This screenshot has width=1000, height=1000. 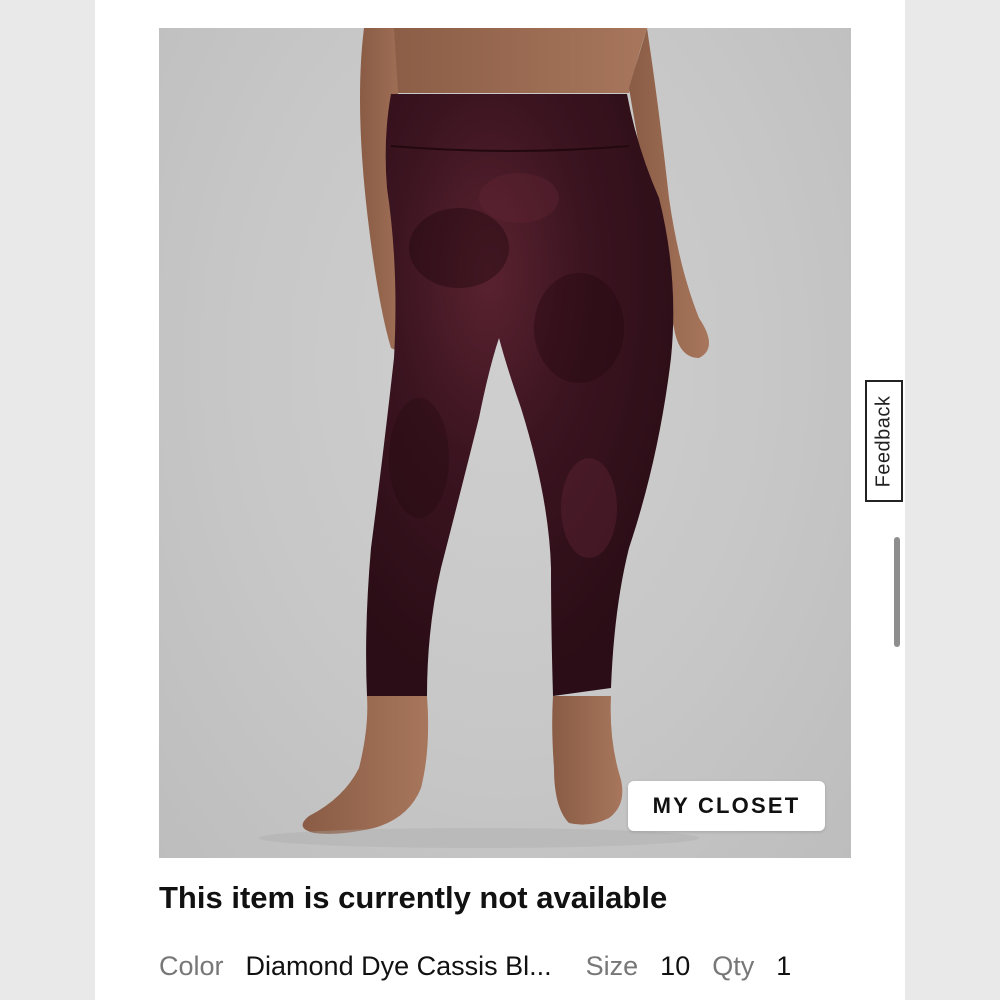 I want to click on feedback-tab: Feedback, so click(x=884, y=441).